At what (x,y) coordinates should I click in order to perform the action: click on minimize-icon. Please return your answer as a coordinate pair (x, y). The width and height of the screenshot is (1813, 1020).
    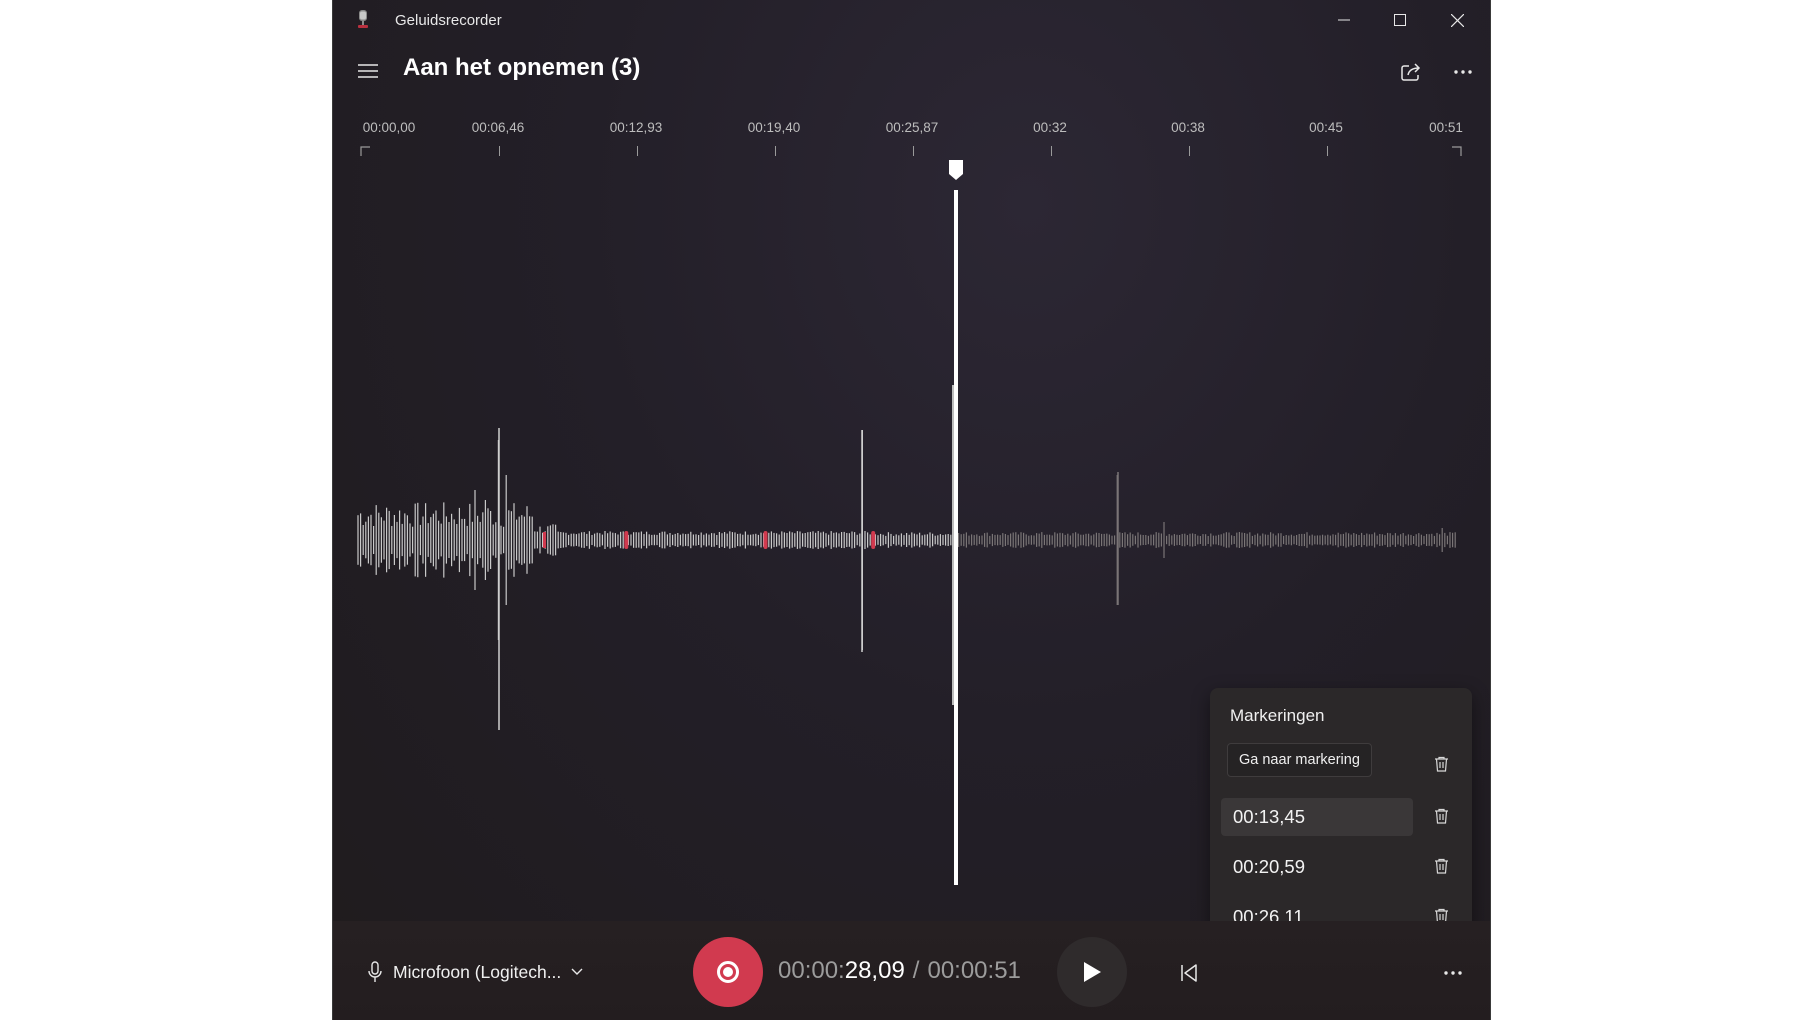
    Looking at the image, I should click on (1344, 20).